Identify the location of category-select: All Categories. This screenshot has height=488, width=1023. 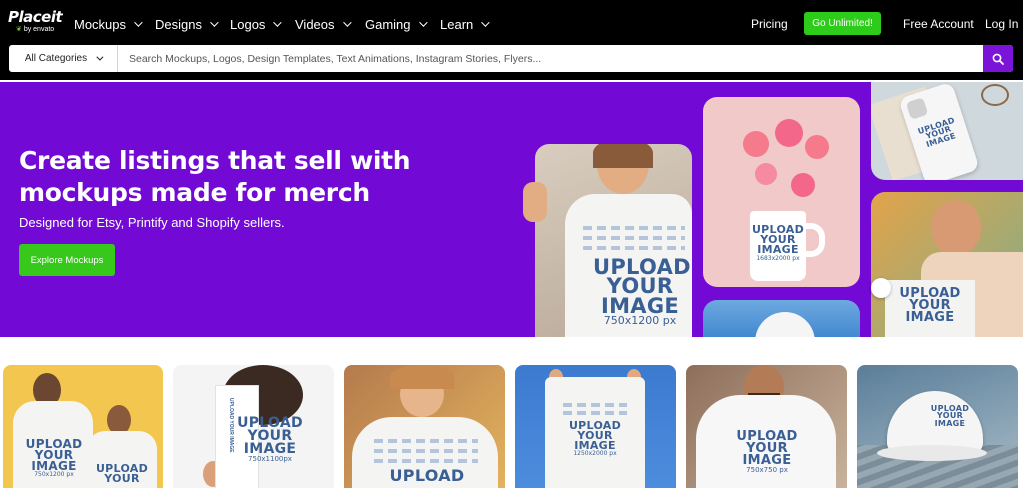
(63, 58).